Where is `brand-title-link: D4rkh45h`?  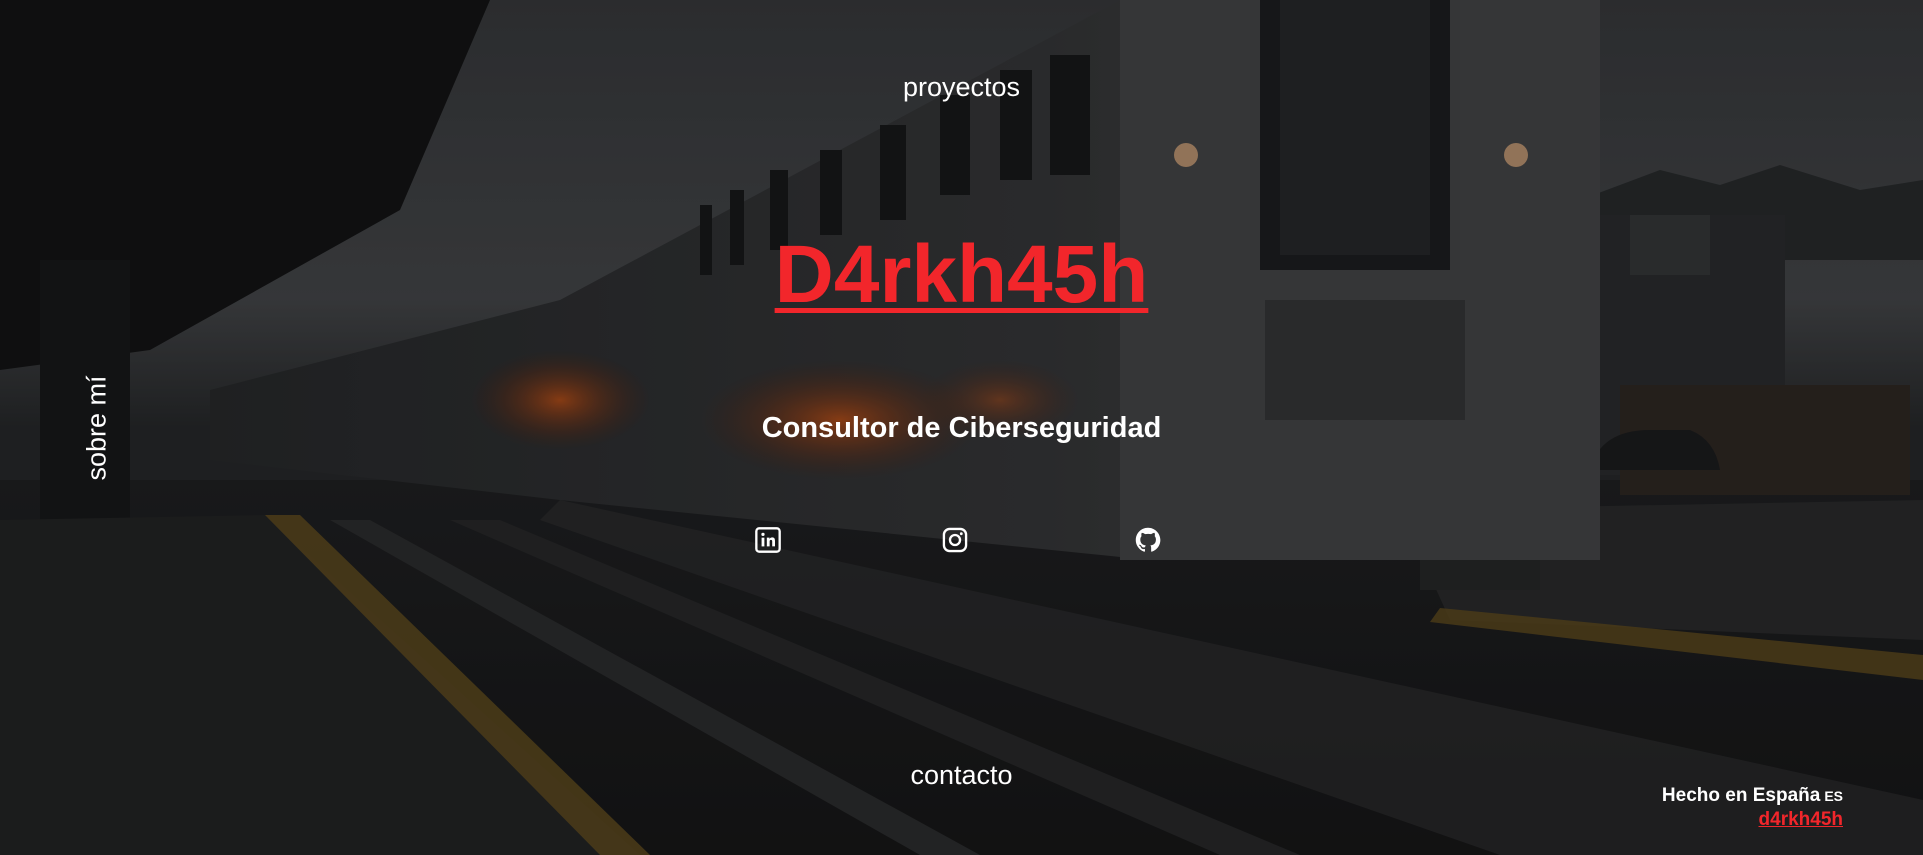
brand-title-link: D4rkh45h is located at coordinates (961, 275).